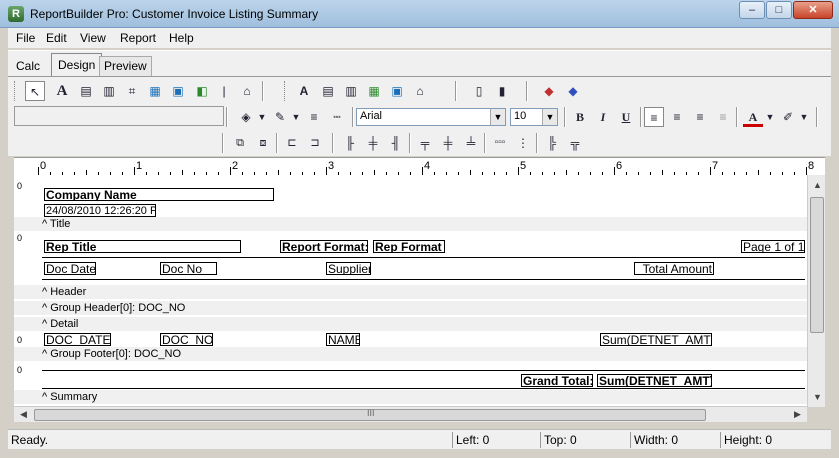  Describe the element at coordinates (397, 91) in the screenshot. I see `dbimage-tool-icon: ▣` at that location.